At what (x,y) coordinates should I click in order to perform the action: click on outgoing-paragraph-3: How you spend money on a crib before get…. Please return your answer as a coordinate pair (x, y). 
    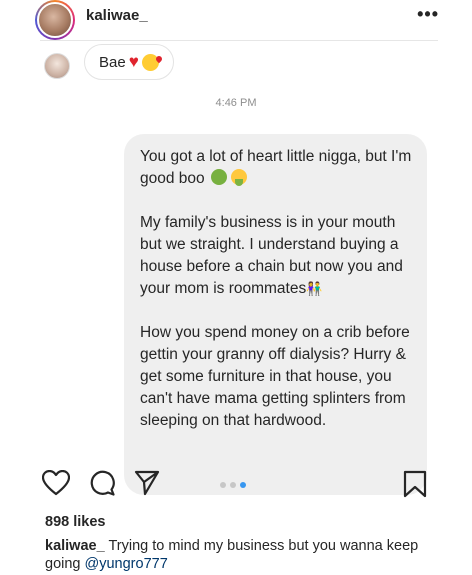
    Looking at the image, I should click on (275, 376).